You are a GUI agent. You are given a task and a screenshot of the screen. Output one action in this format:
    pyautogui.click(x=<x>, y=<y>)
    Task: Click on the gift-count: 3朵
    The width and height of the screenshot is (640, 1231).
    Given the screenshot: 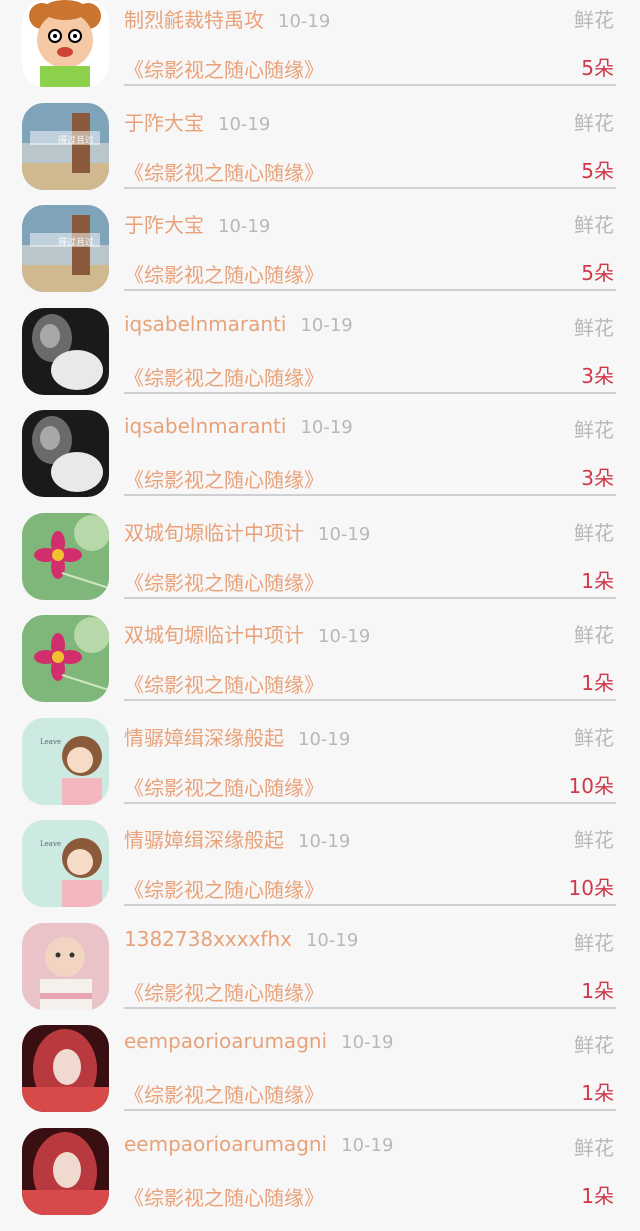 What is the action you would take?
    pyautogui.click(x=597, y=376)
    